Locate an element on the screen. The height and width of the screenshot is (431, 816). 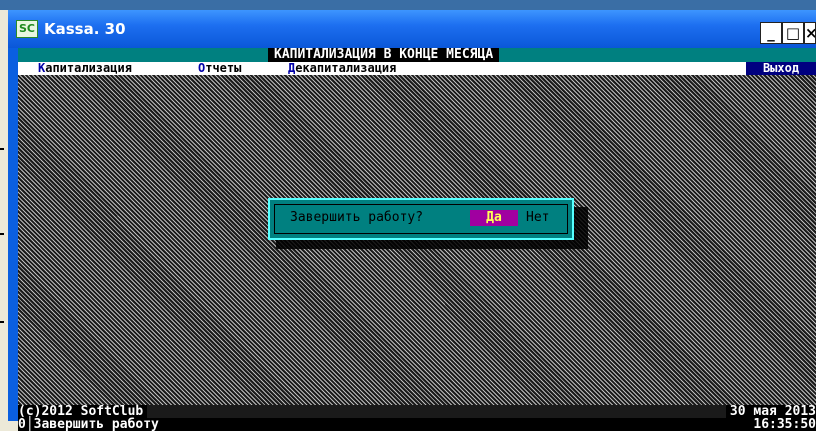
menu-item-dekapitalizatsiya: Декапитализация is located at coordinates (342, 68).